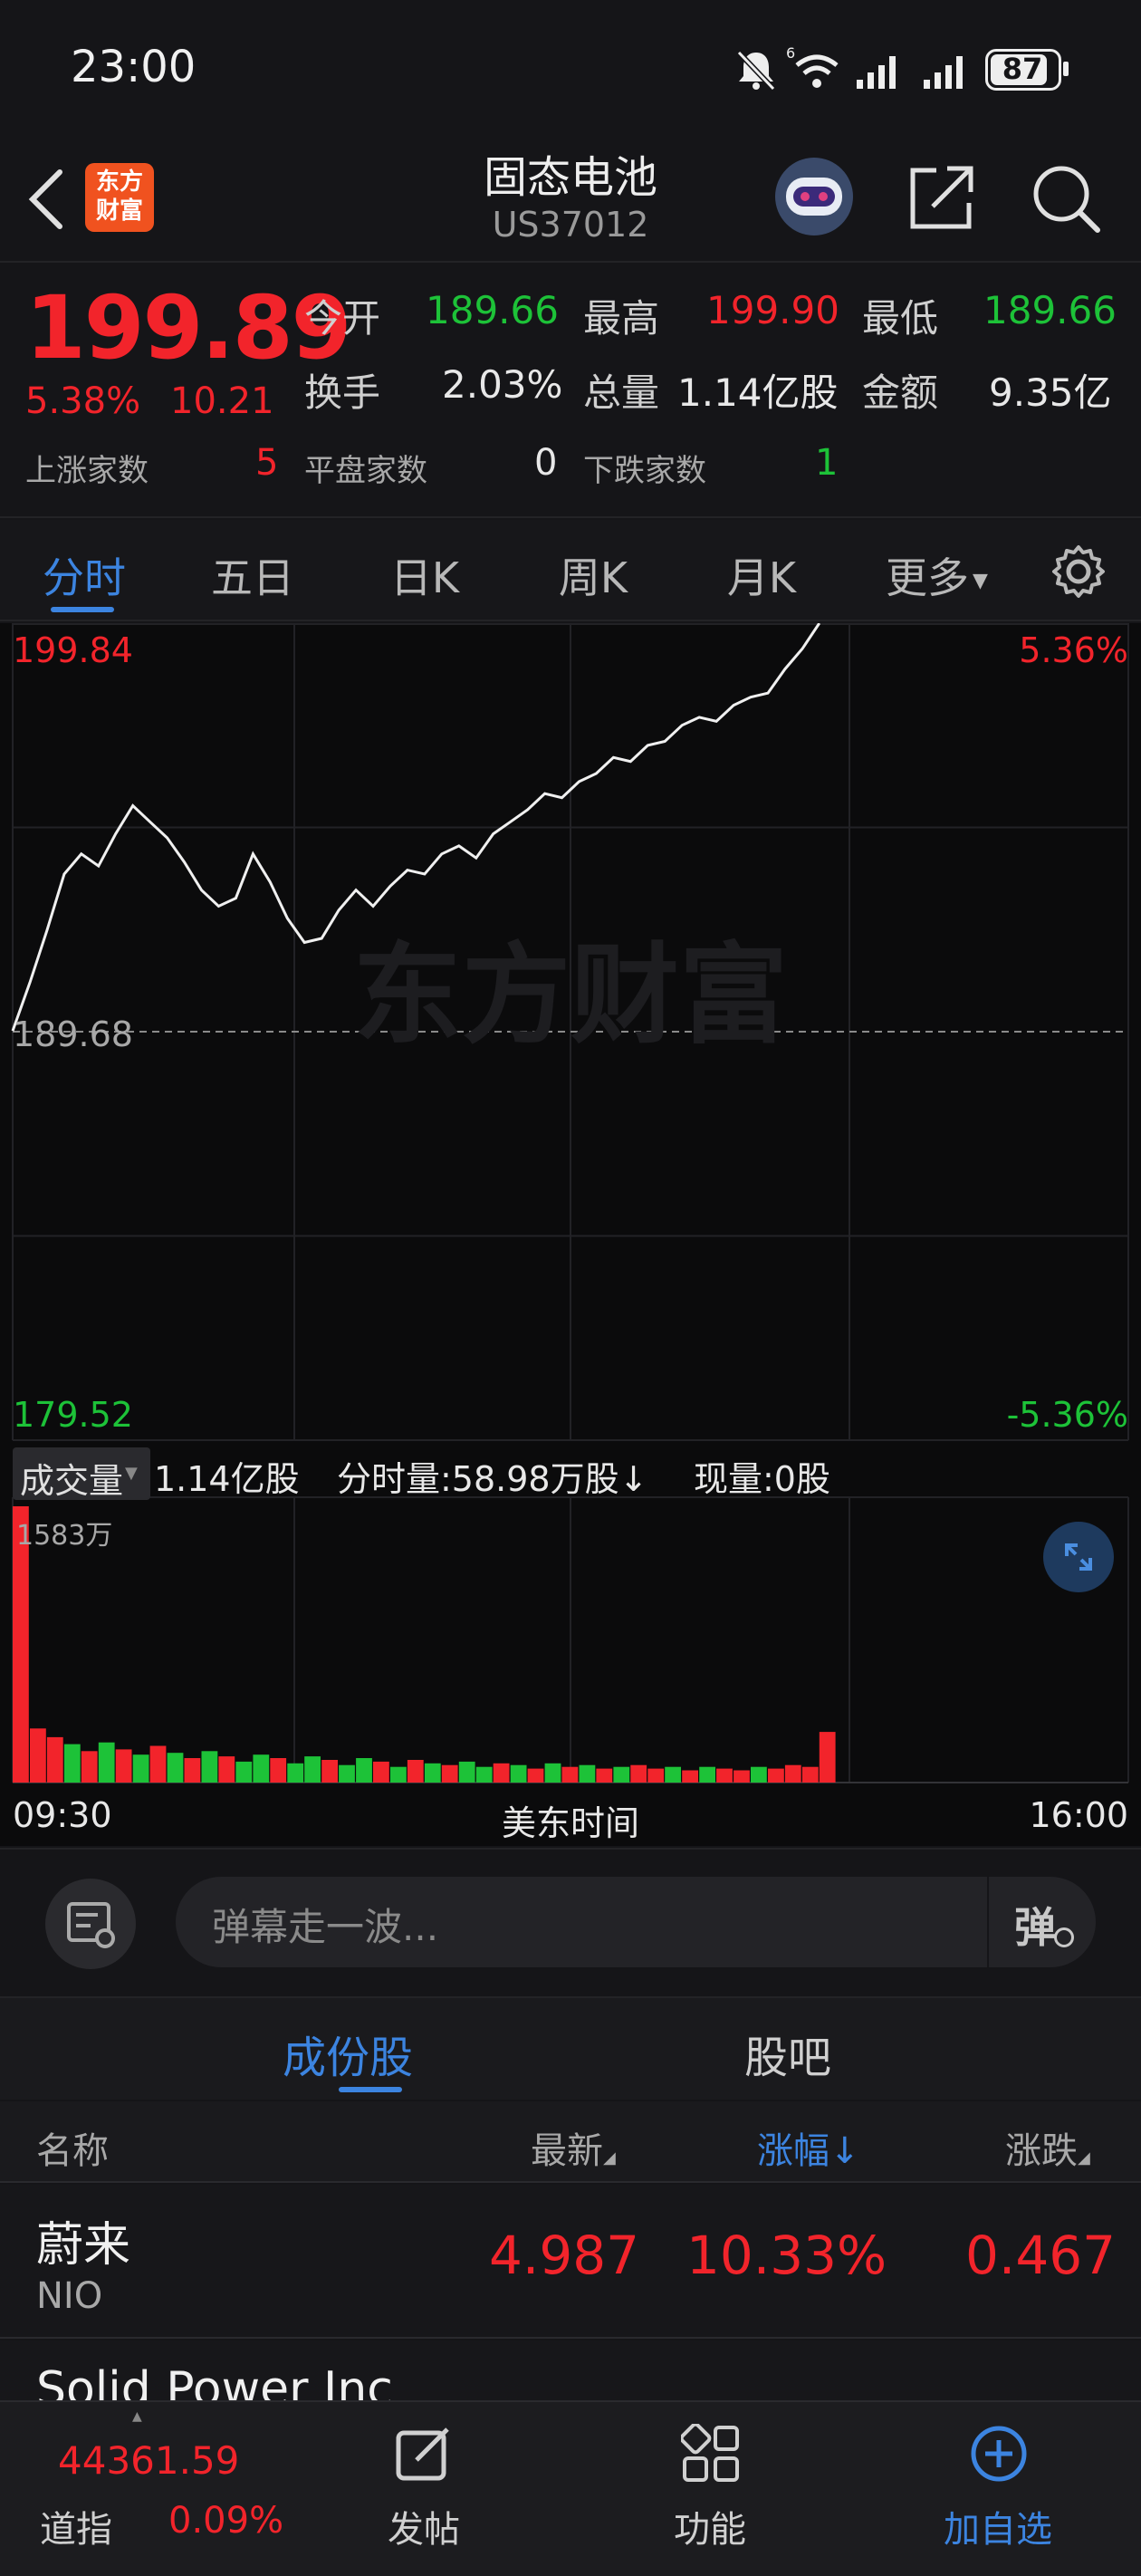 This screenshot has width=1141, height=2576. I want to click on time-end: 16:00, so click(1079, 1815).